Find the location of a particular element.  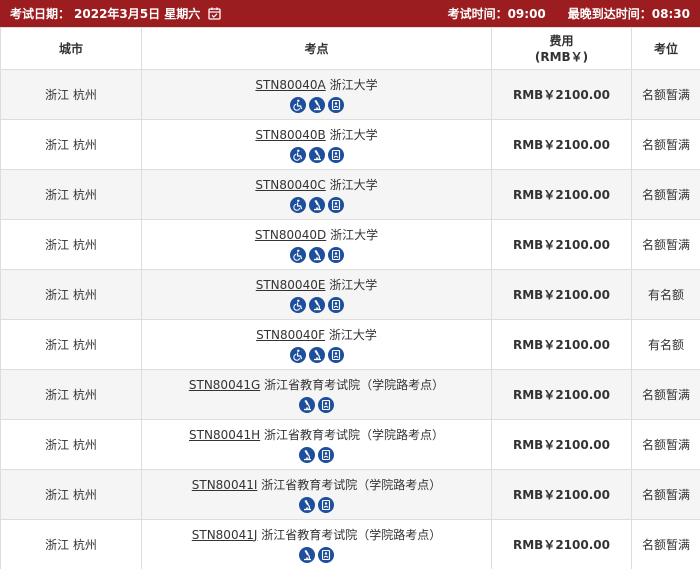

latest-arrival-label: 最晚到达时间： is located at coordinates (609, 14).